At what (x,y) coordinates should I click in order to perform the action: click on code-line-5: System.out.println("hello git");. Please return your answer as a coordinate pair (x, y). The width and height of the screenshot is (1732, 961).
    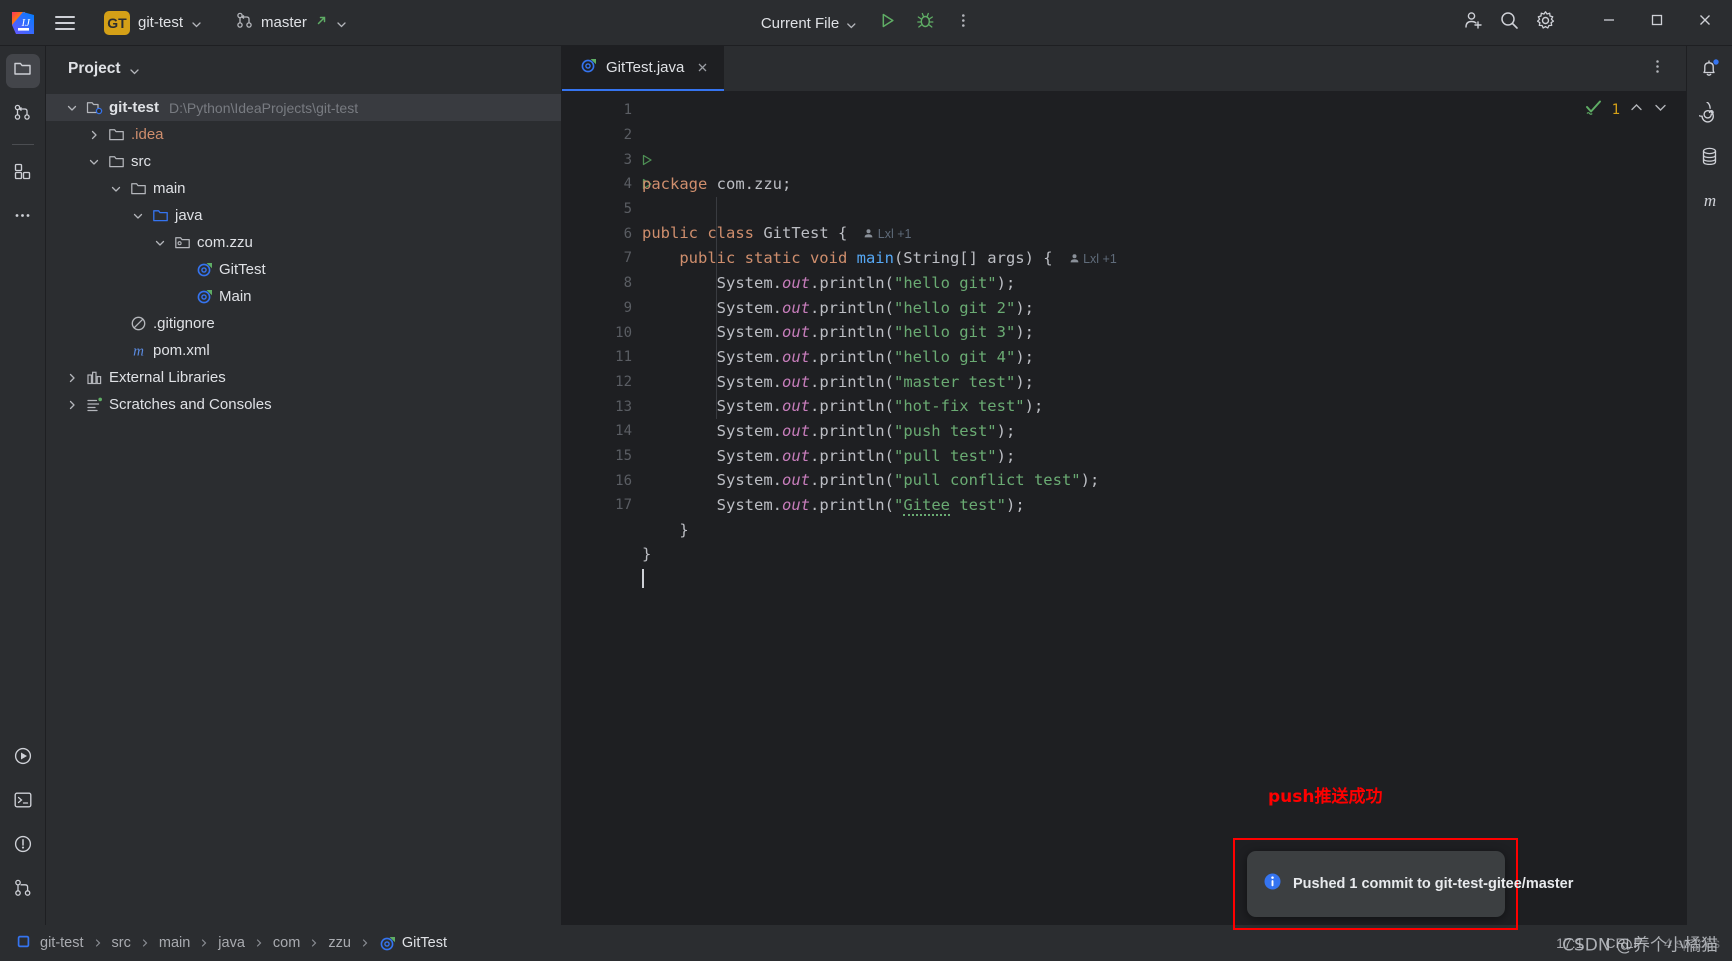
    Looking at the image, I should click on (1162, 283).